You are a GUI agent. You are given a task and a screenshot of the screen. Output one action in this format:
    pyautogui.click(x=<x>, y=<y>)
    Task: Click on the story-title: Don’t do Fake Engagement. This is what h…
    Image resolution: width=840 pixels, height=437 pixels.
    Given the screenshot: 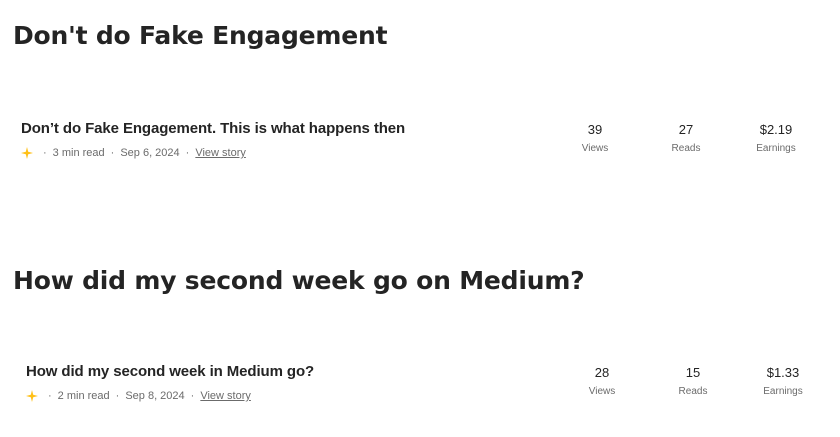 What is the action you would take?
    pyautogui.click(x=213, y=128)
    